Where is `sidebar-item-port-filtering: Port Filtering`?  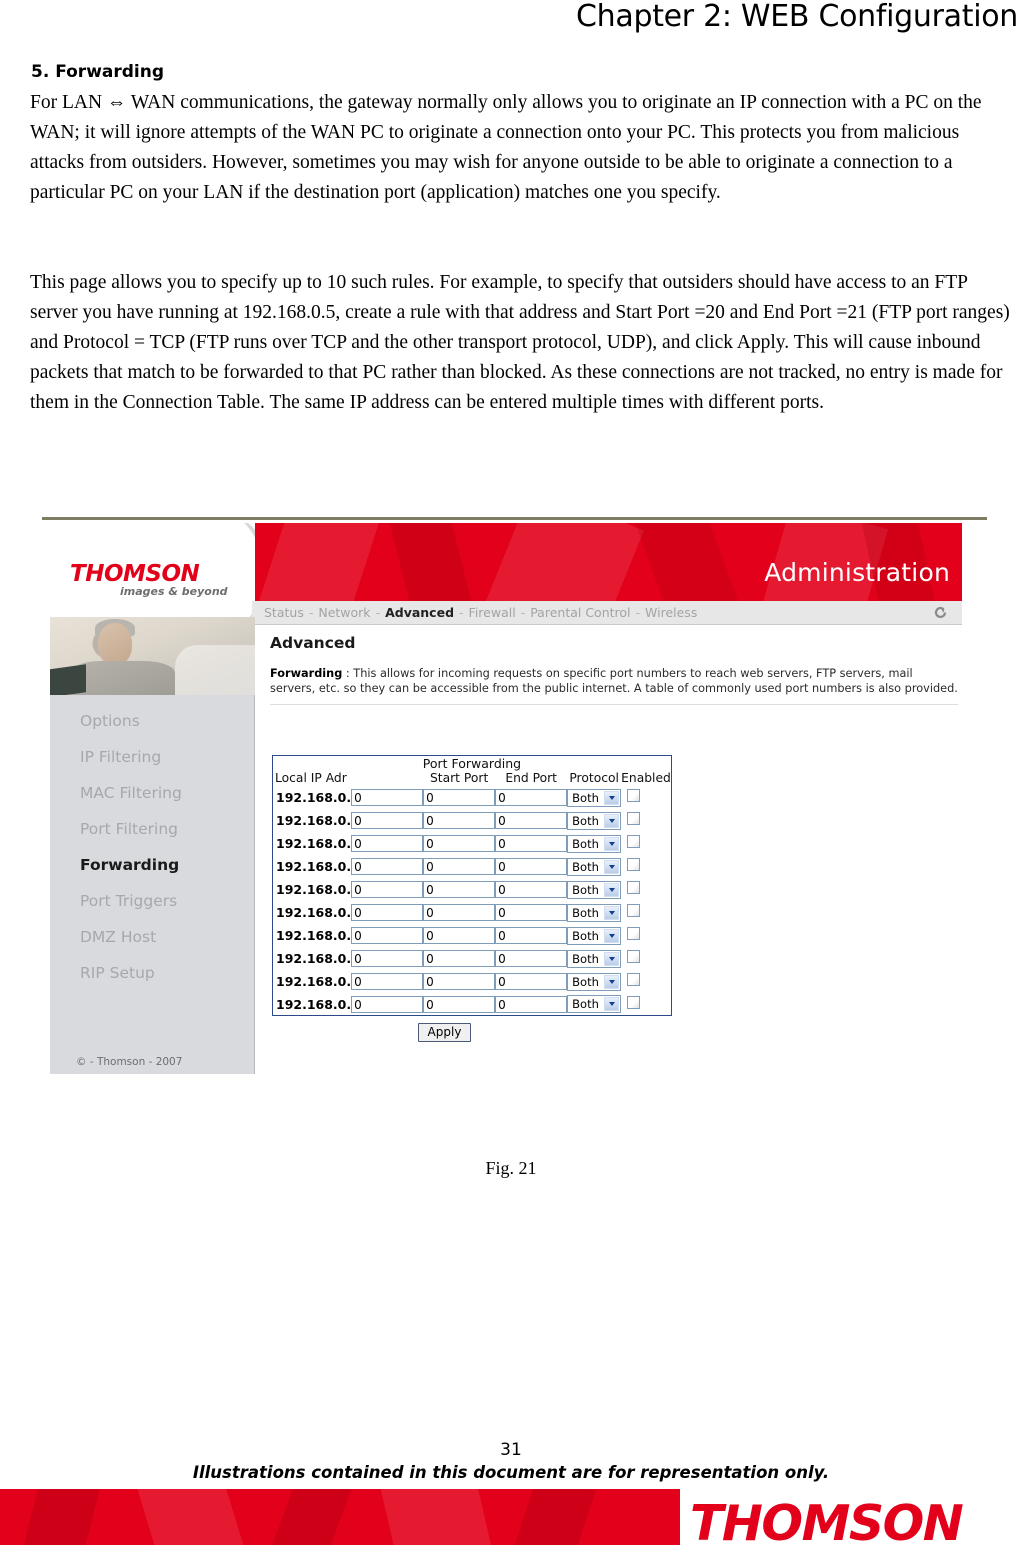 sidebar-item-port-filtering: Port Filtering is located at coordinates (152, 829).